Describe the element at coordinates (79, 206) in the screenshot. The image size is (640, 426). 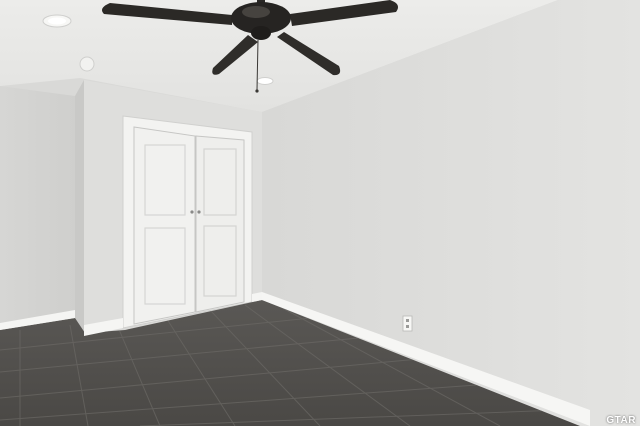
I see `closet-return-wall` at that location.